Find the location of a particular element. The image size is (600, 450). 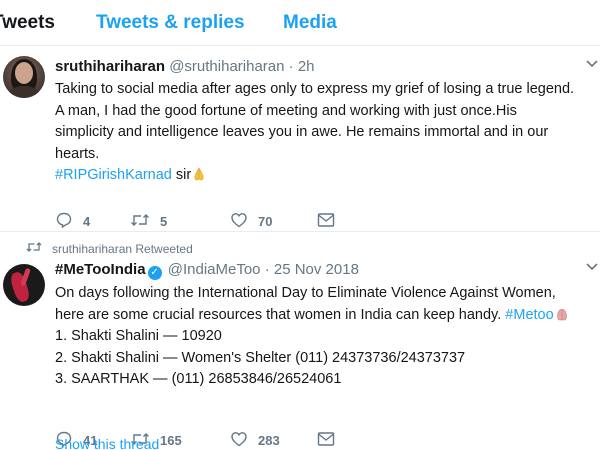

tweet-text-line: 1. Shakti Shalini — 10920 is located at coordinates (138, 336).